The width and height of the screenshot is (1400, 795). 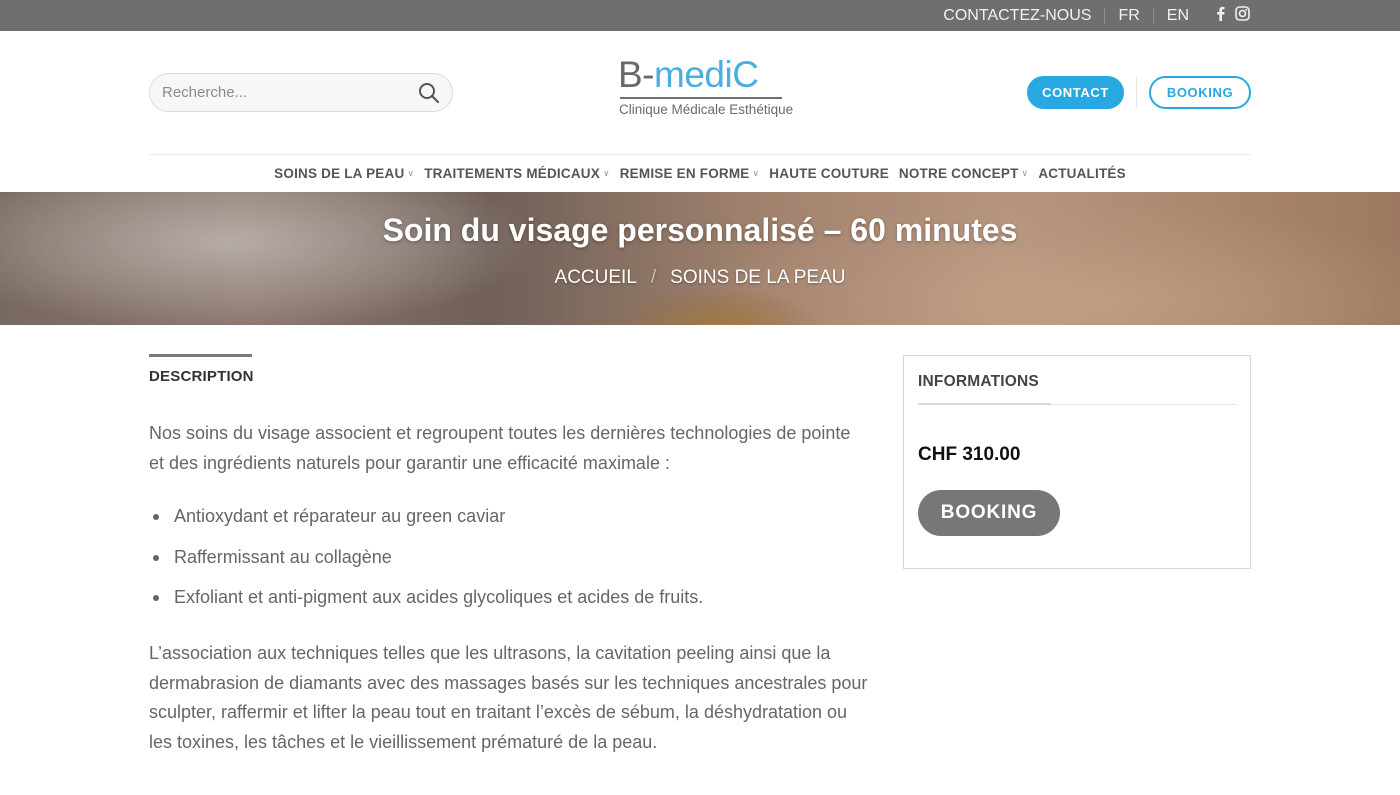 What do you see at coordinates (706, 109) in the screenshot?
I see `logo-tagline: Clinique Médicale Esthétique` at bounding box center [706, 109].